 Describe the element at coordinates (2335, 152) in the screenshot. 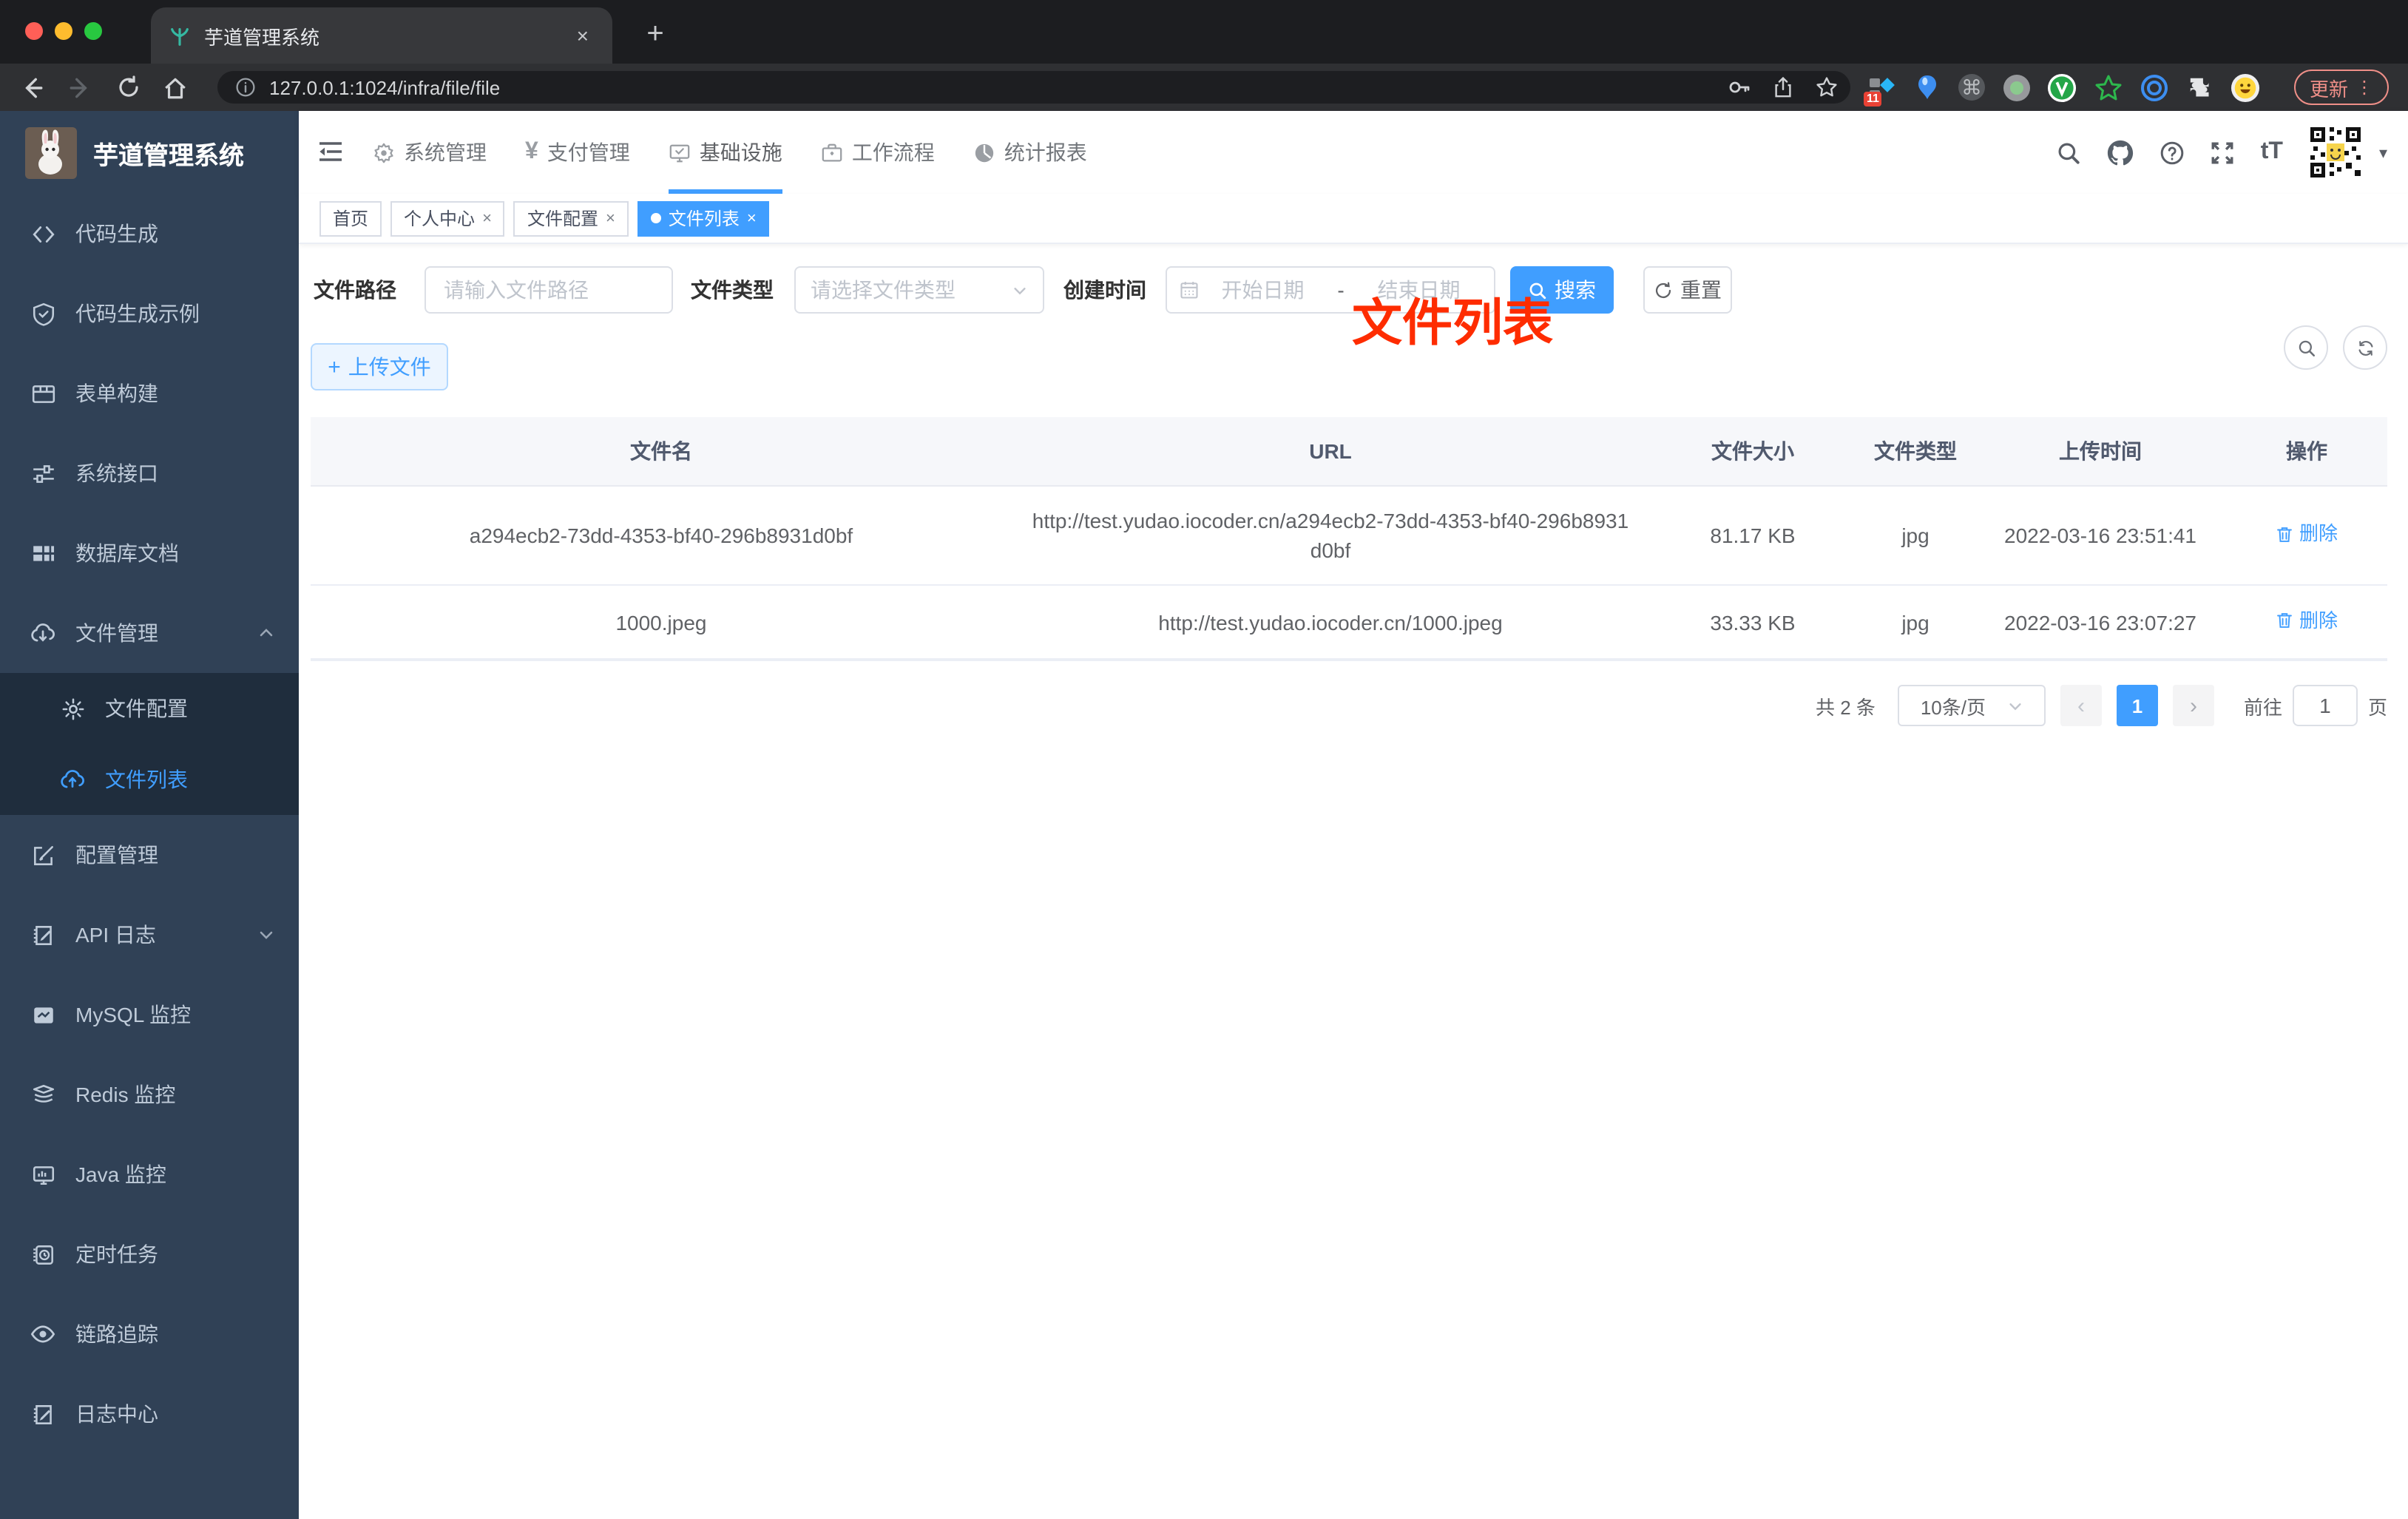

I see `avatar` at that location.